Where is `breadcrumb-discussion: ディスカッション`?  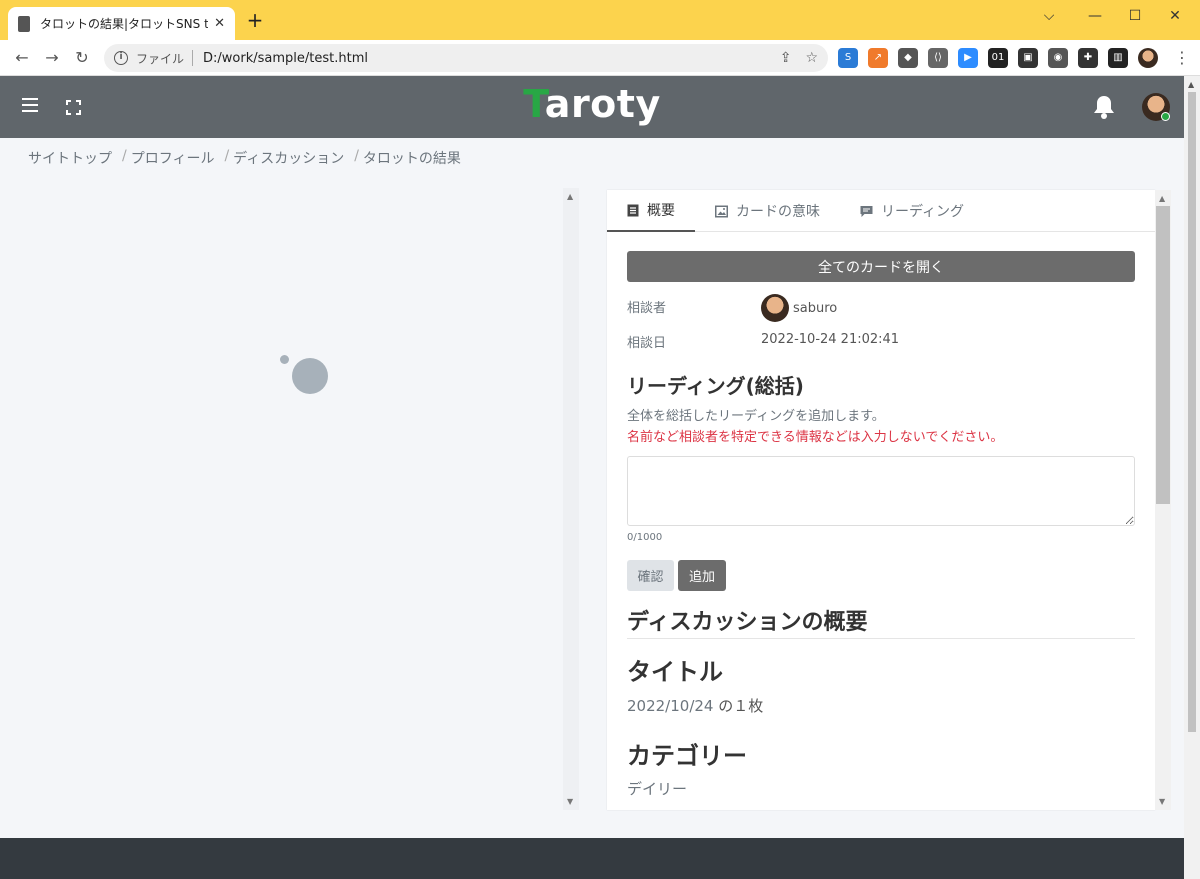
breadcrumb-discussion: ディスカッション is located at coordinates (288, 158).